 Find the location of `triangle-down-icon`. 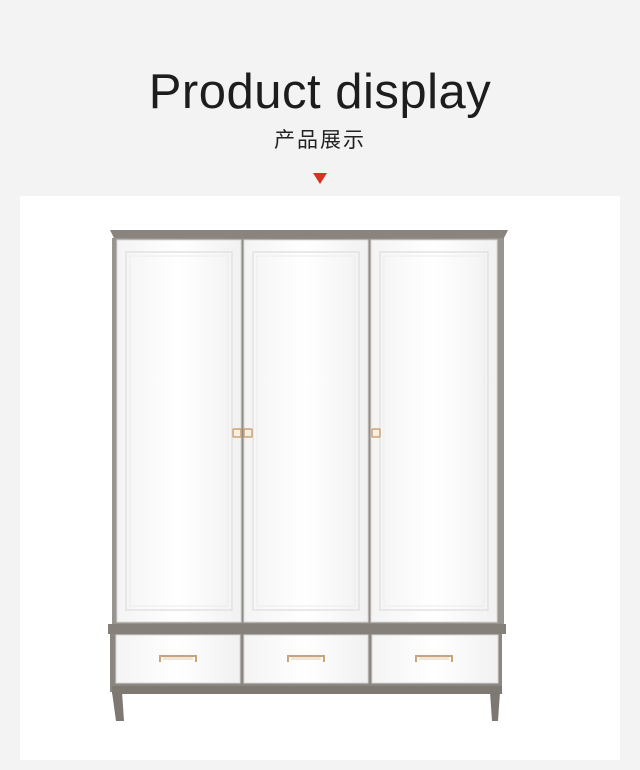

triangle-down-icon is located at coordinates (320, 178).